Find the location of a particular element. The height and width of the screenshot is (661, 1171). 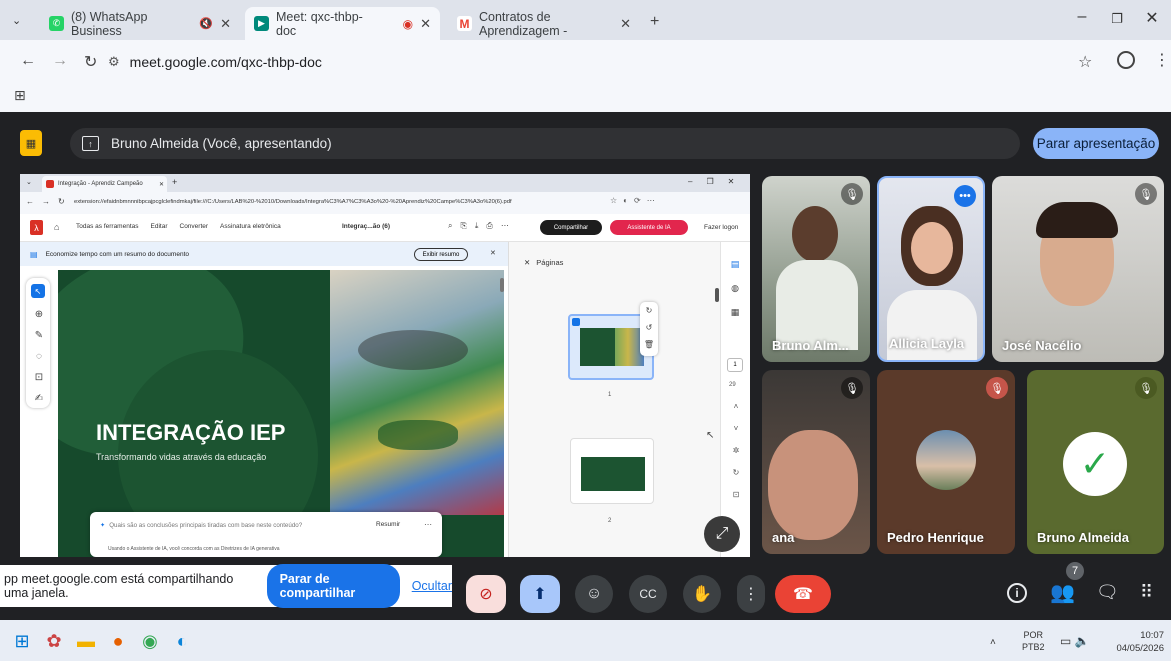

window-close-icon: ✕ is located at coordinates (1152, 18).